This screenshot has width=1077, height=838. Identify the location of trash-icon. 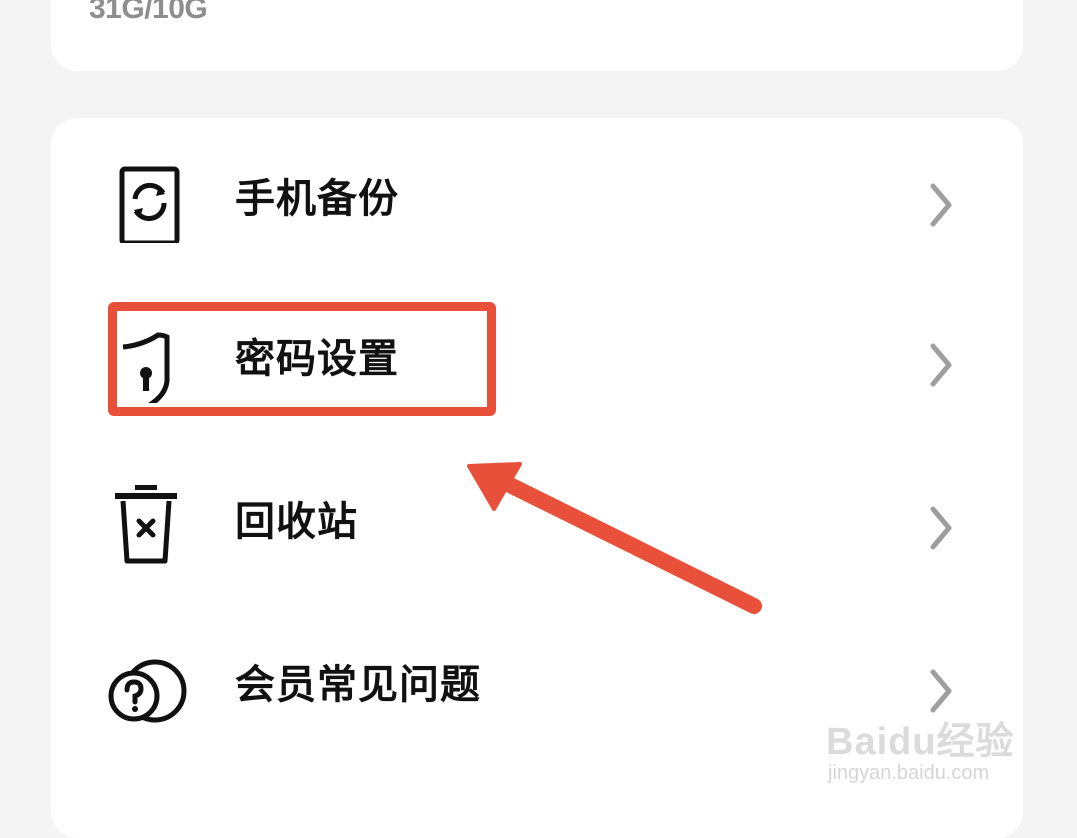
(148, 521).